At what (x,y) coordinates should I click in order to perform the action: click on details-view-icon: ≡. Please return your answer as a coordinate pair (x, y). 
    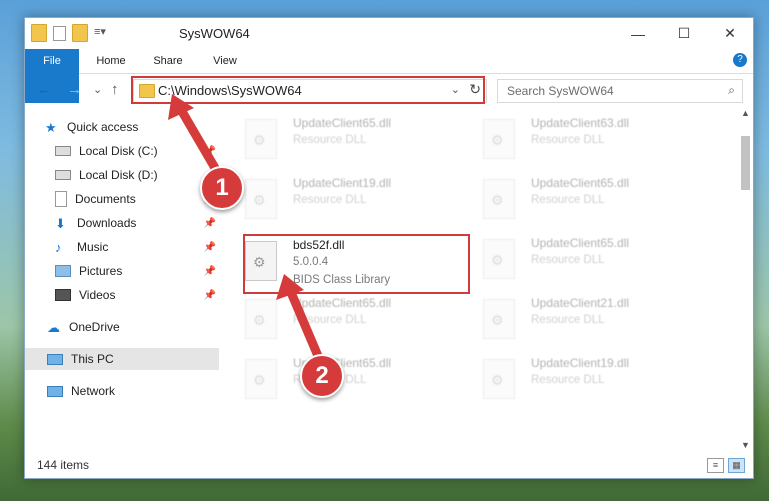
    Looking at the image, I should click on (715, 465).